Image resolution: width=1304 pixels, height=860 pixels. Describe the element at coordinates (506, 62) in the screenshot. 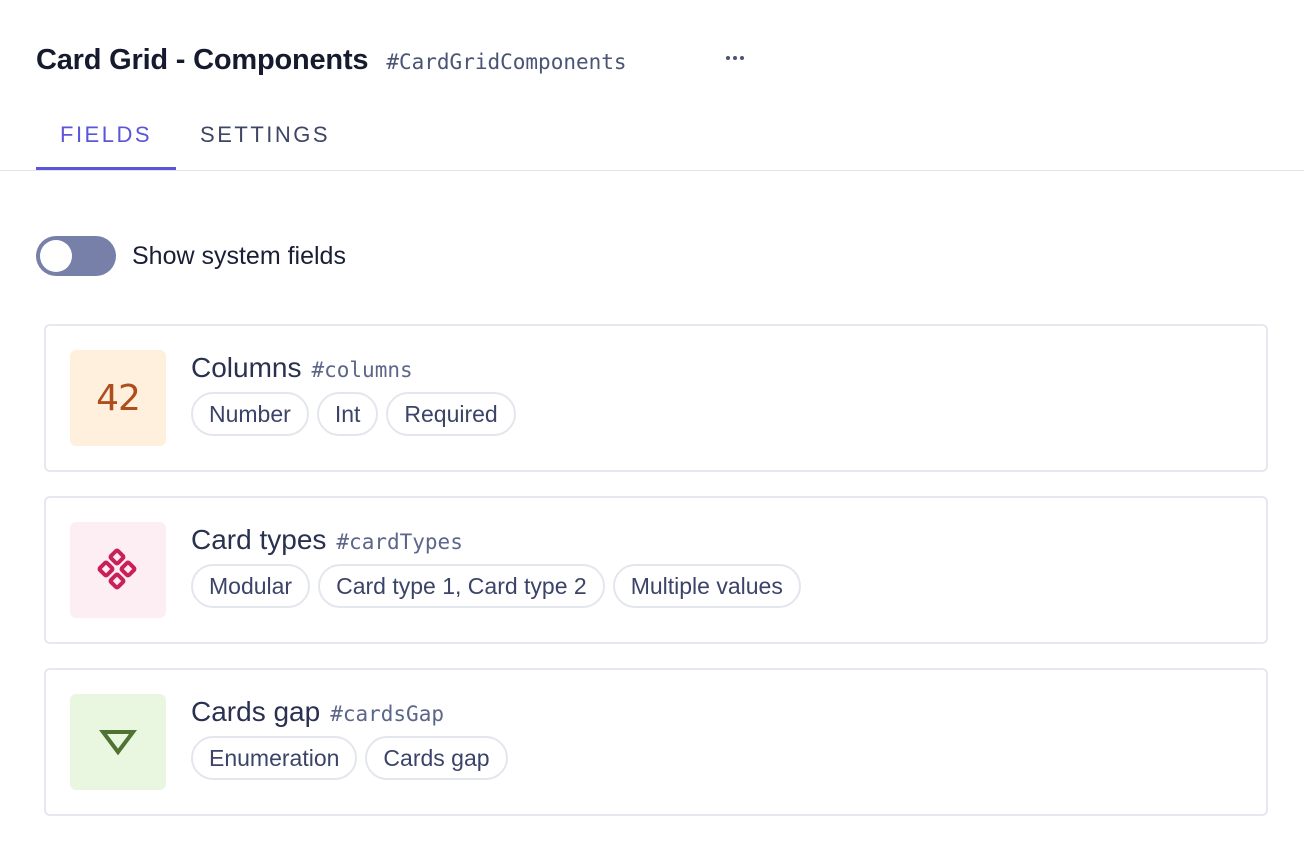

I see `model-api-id: #CardGridComponents` at that location.